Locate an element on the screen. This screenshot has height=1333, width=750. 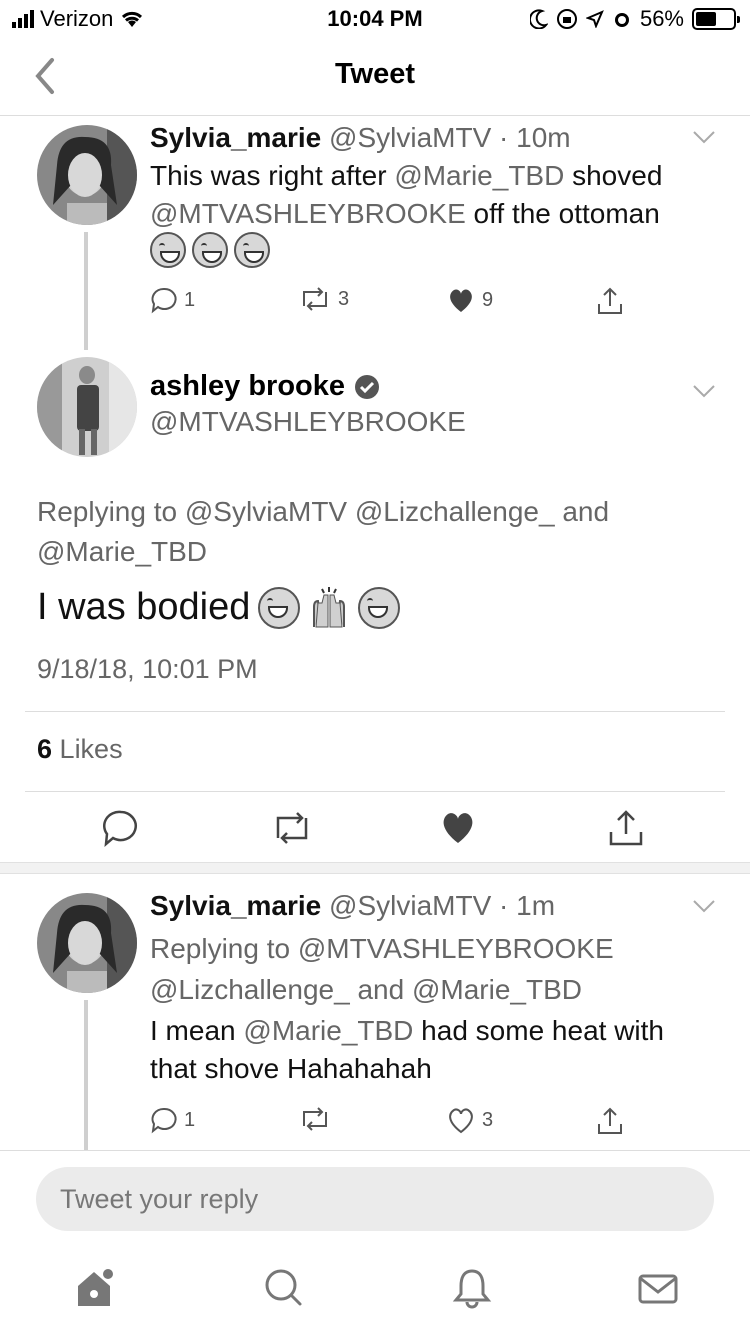
tweet-text: shoved is located at coordinates (613, 175).